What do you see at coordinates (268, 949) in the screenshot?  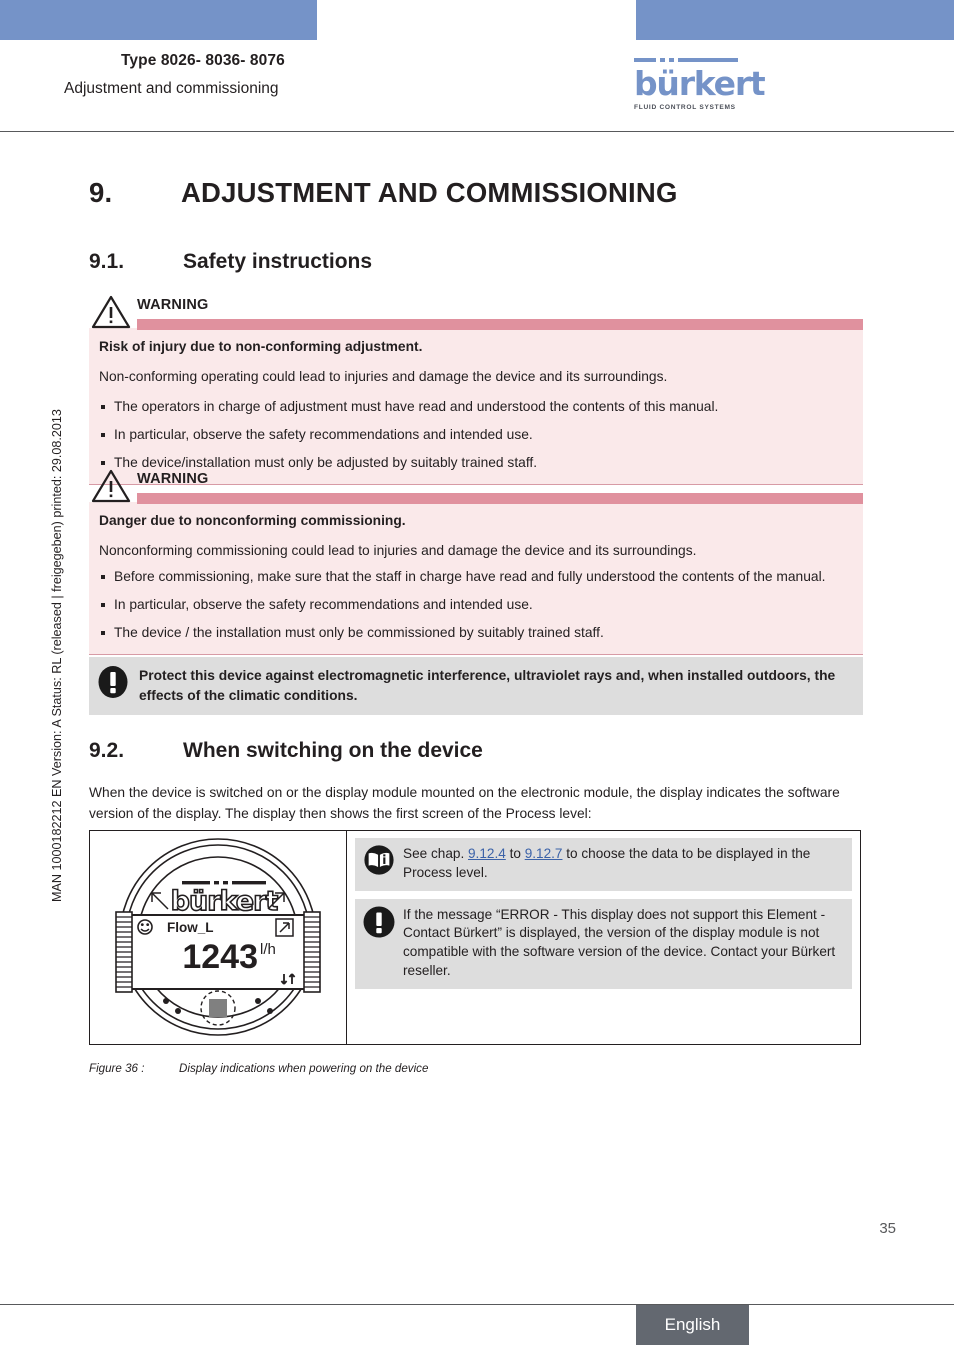 I see `device-unit: l/h` at bounding box center [268, 949].